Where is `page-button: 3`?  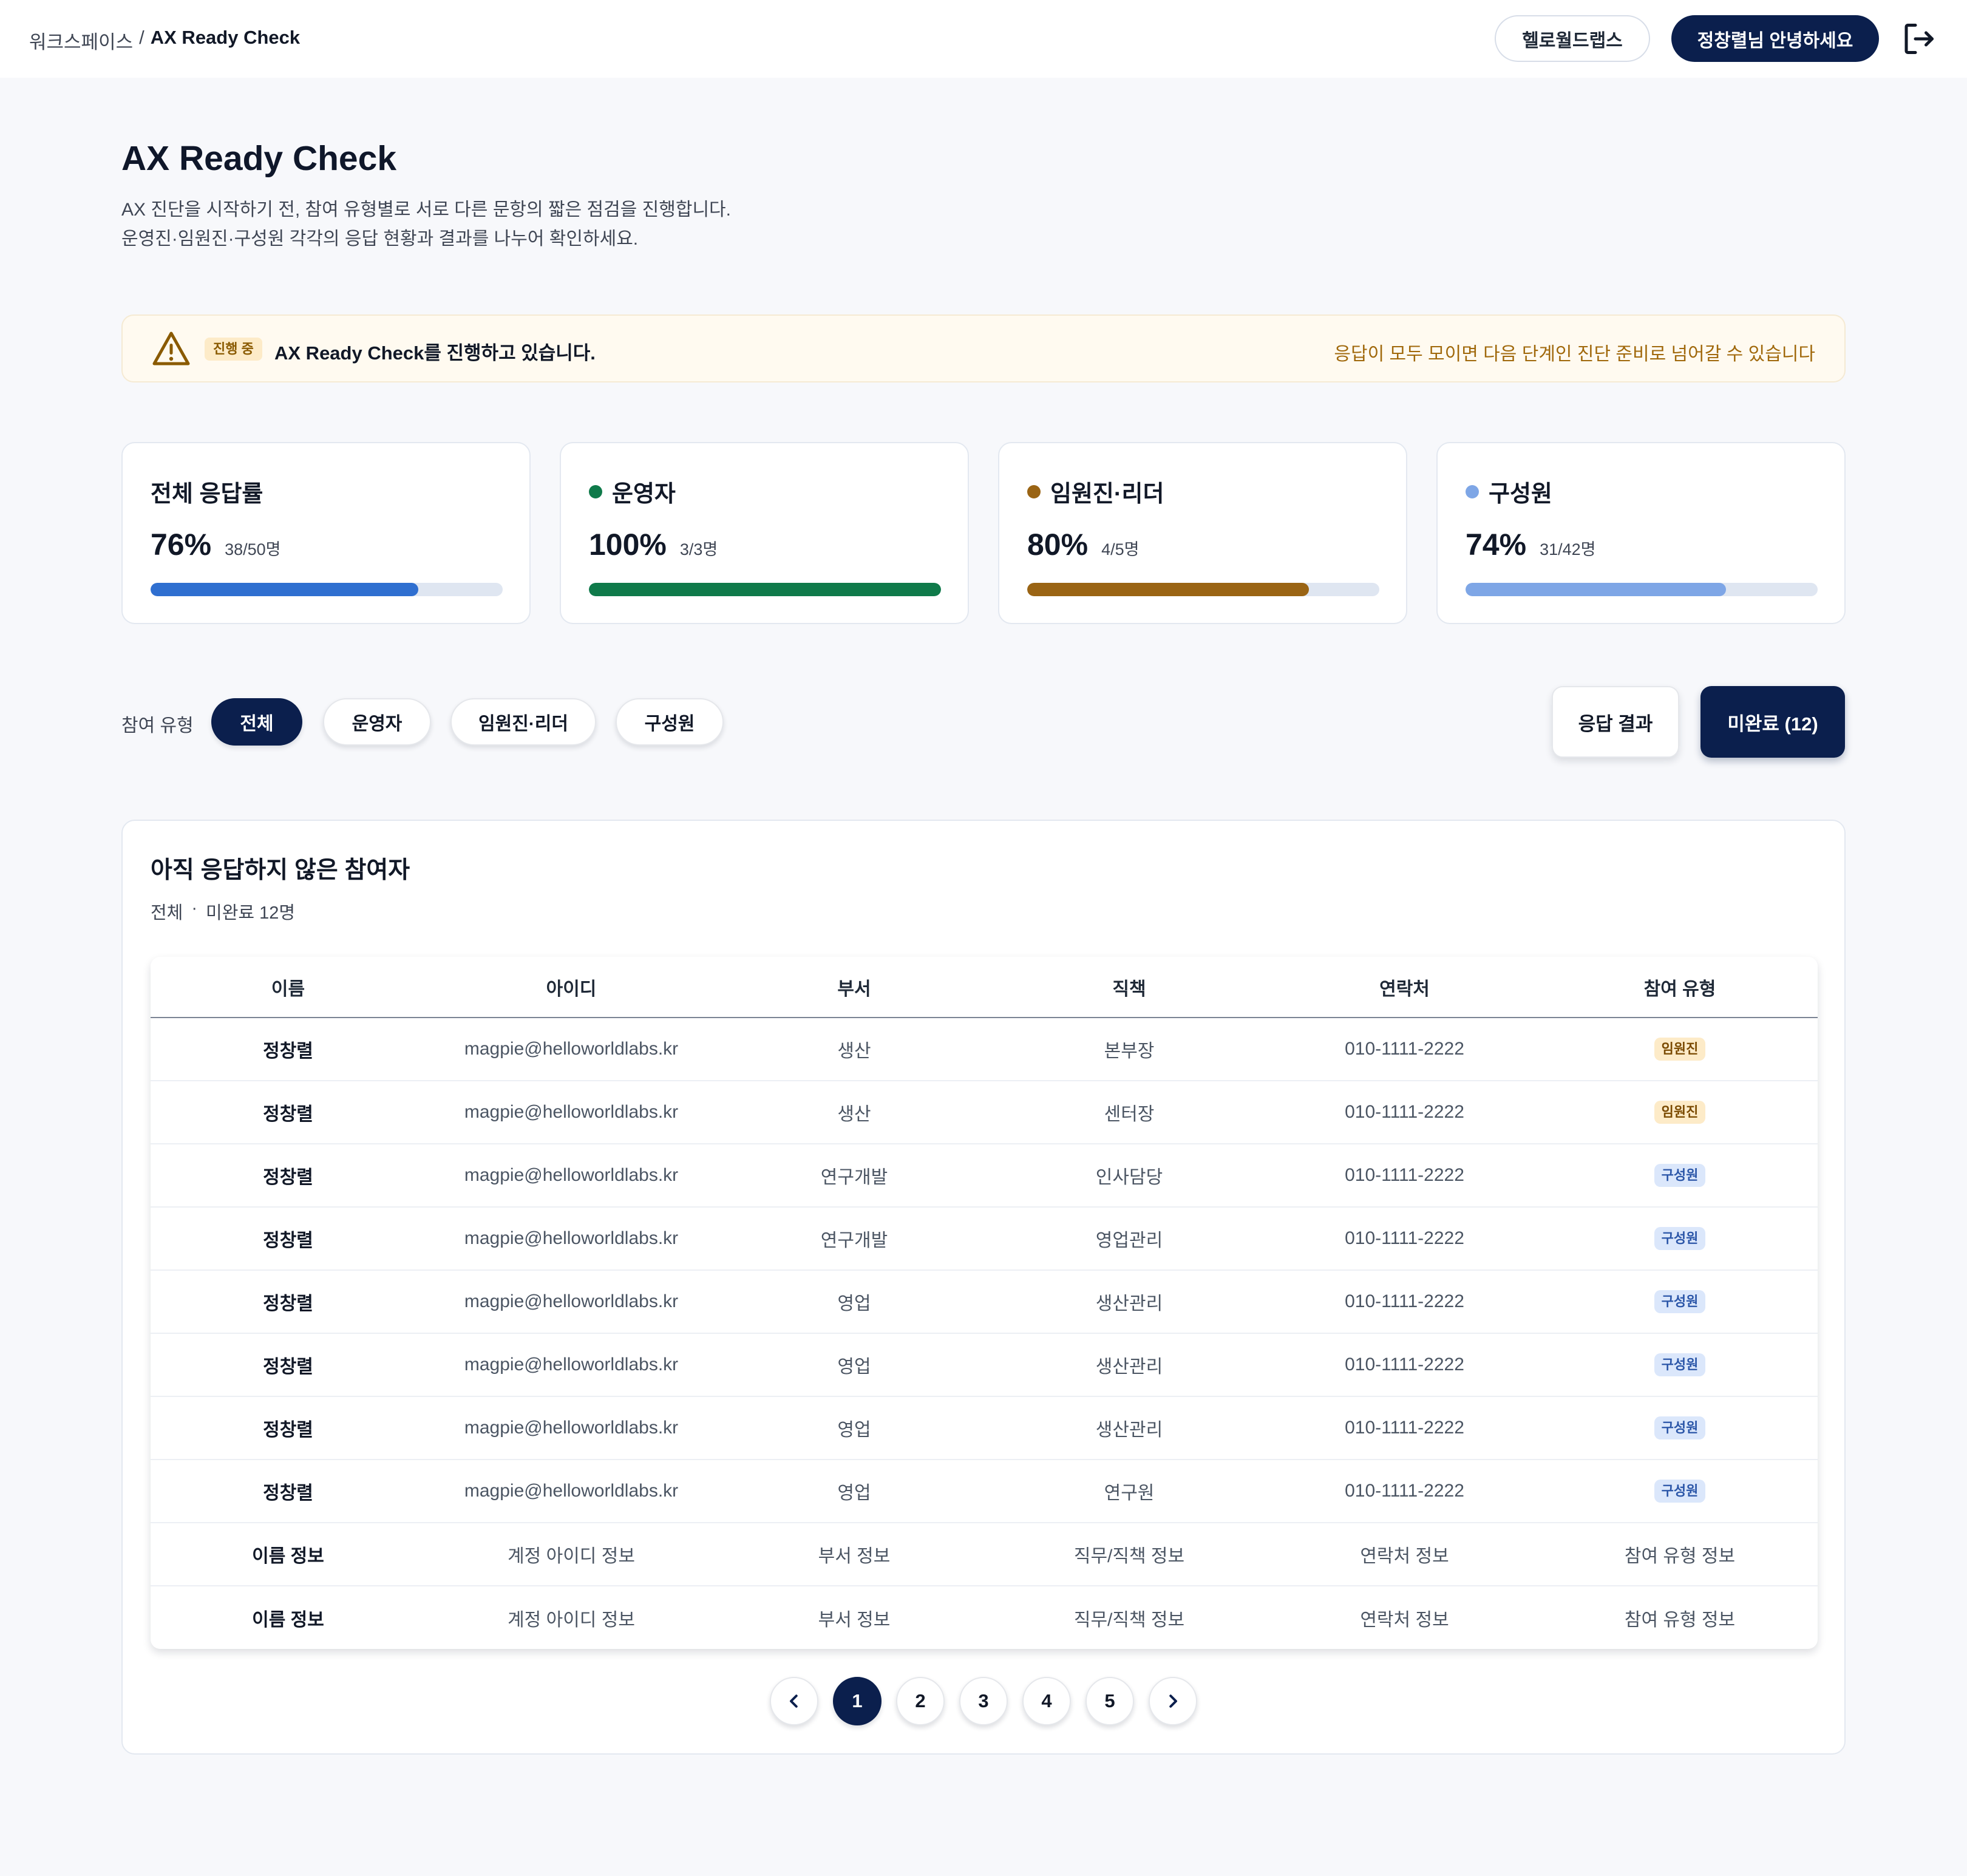 page-button: 3 is located at coordinates (983, 1701).